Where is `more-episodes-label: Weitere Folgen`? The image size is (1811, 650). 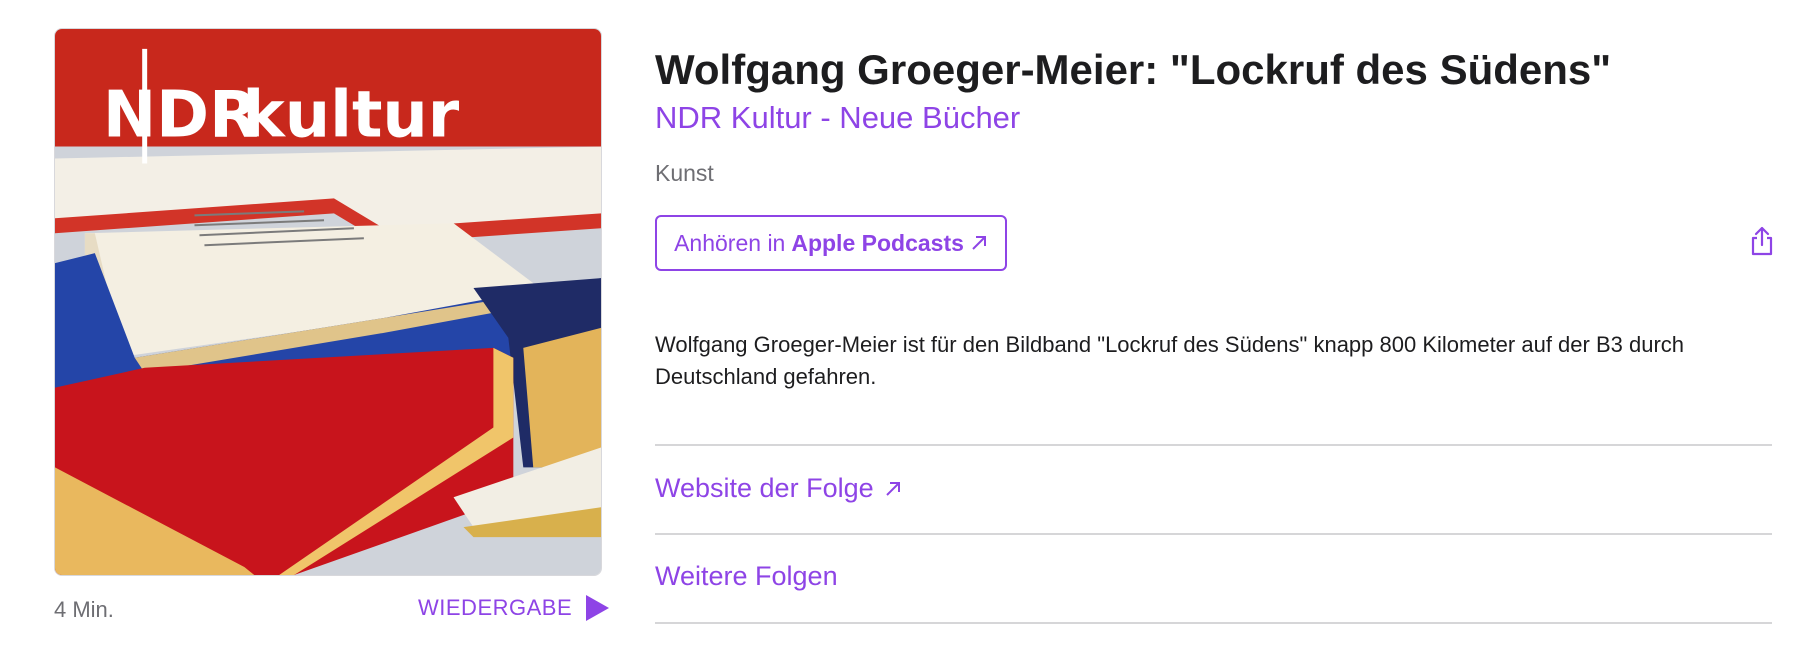 more-episodes-label: Weitere Folgen is located at coordinates (746, 576).